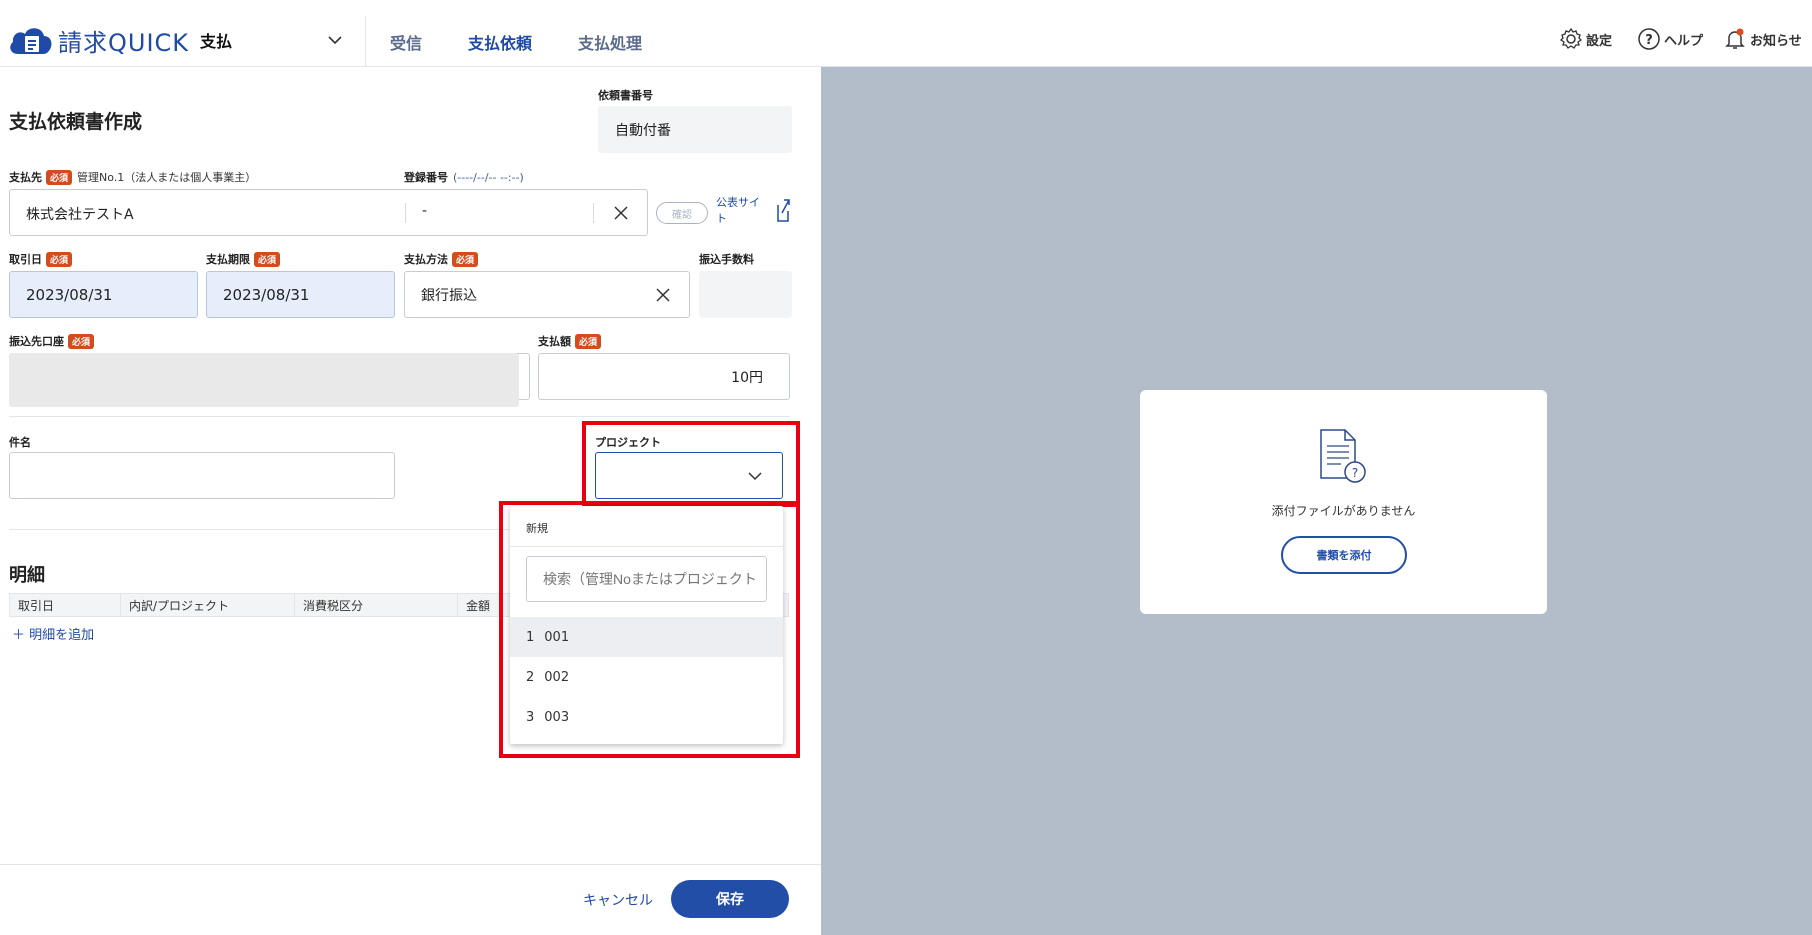 The height and width of the screenshot is (935, 1812). What do you see at coordinates (1343, 511) in the screenshot?
I see `empty-attachment-message: 添付ファイルがありません` at bounding box center [1343, 511].